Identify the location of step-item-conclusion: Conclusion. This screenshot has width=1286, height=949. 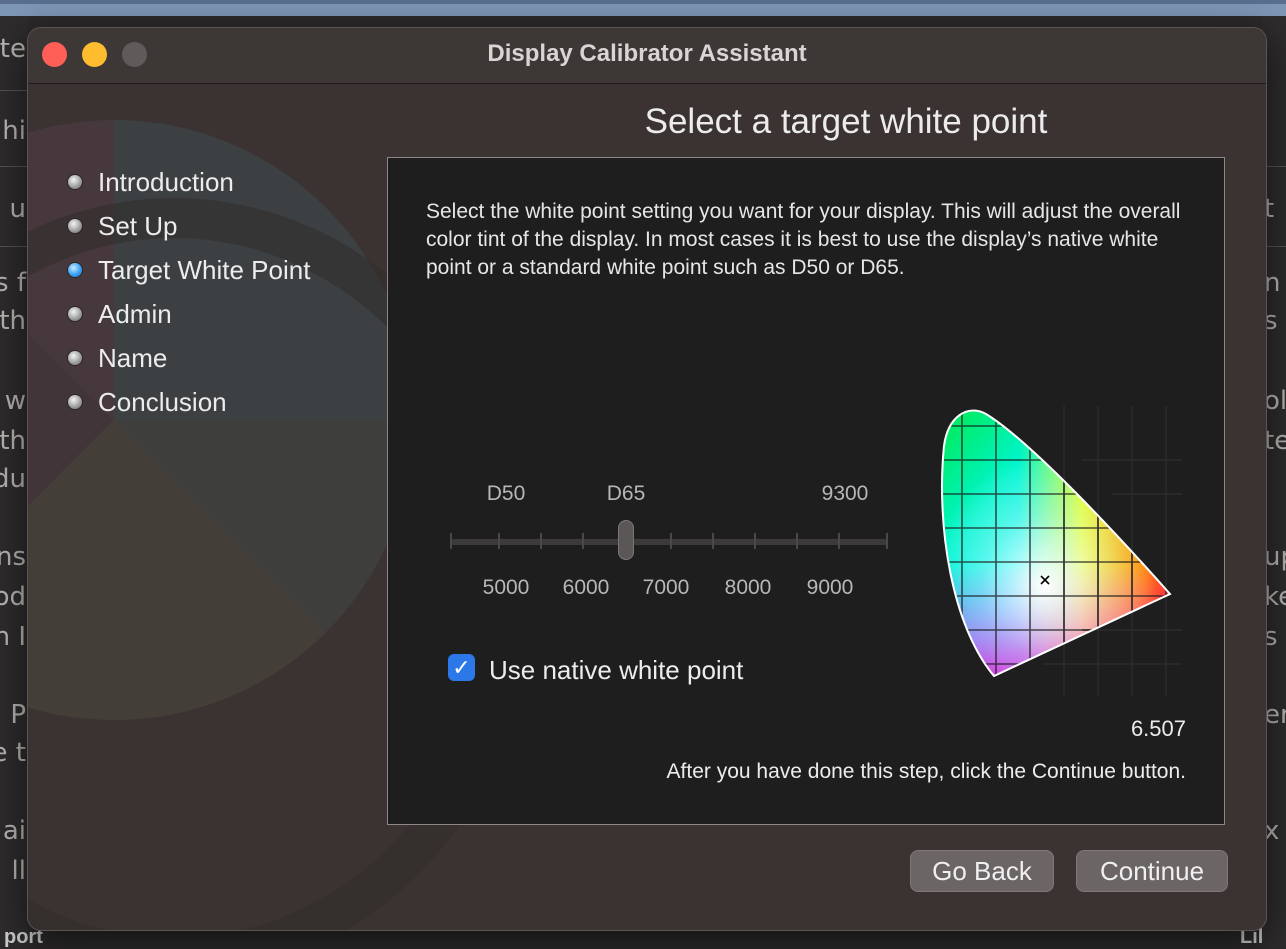
(189, 402).